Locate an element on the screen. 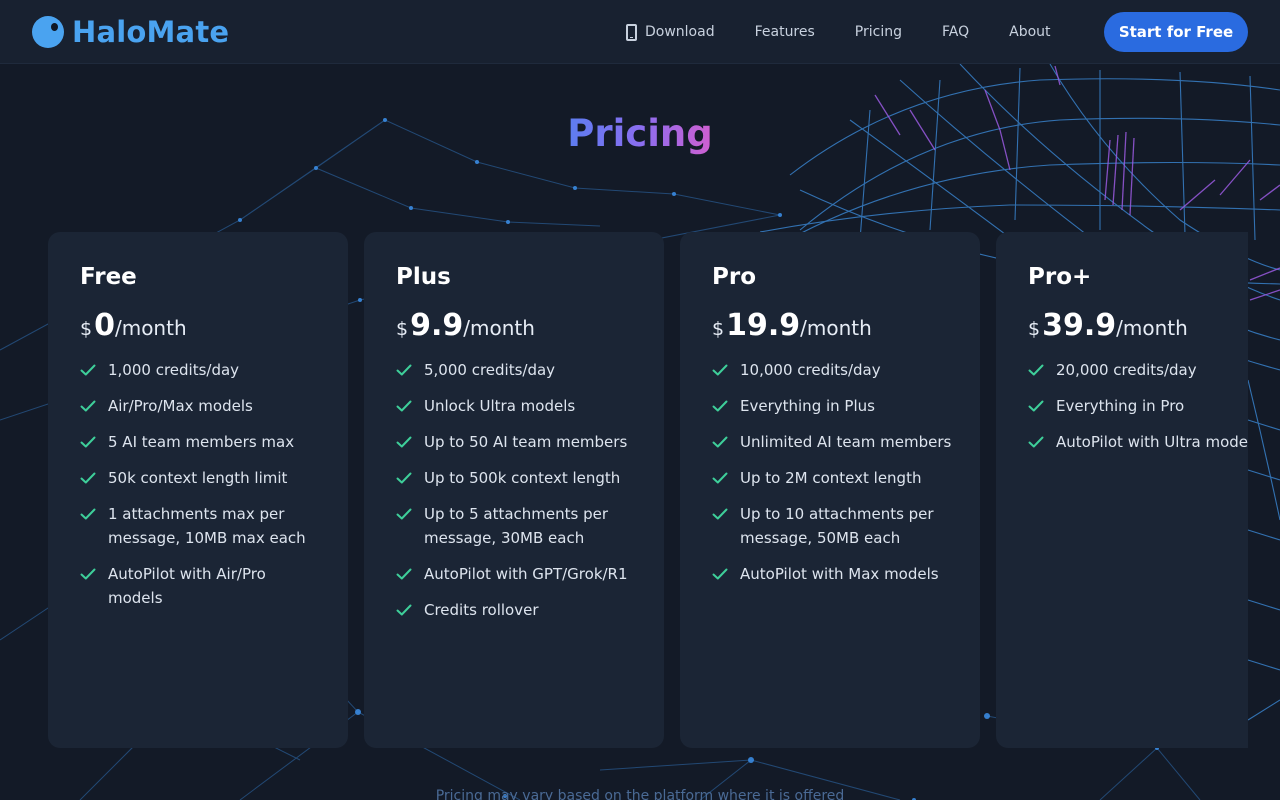 This screenshot has width=1280, height=800. feature-item: AutoPilot with GPT/Grok/R1 is located at coordinates (518, 574).